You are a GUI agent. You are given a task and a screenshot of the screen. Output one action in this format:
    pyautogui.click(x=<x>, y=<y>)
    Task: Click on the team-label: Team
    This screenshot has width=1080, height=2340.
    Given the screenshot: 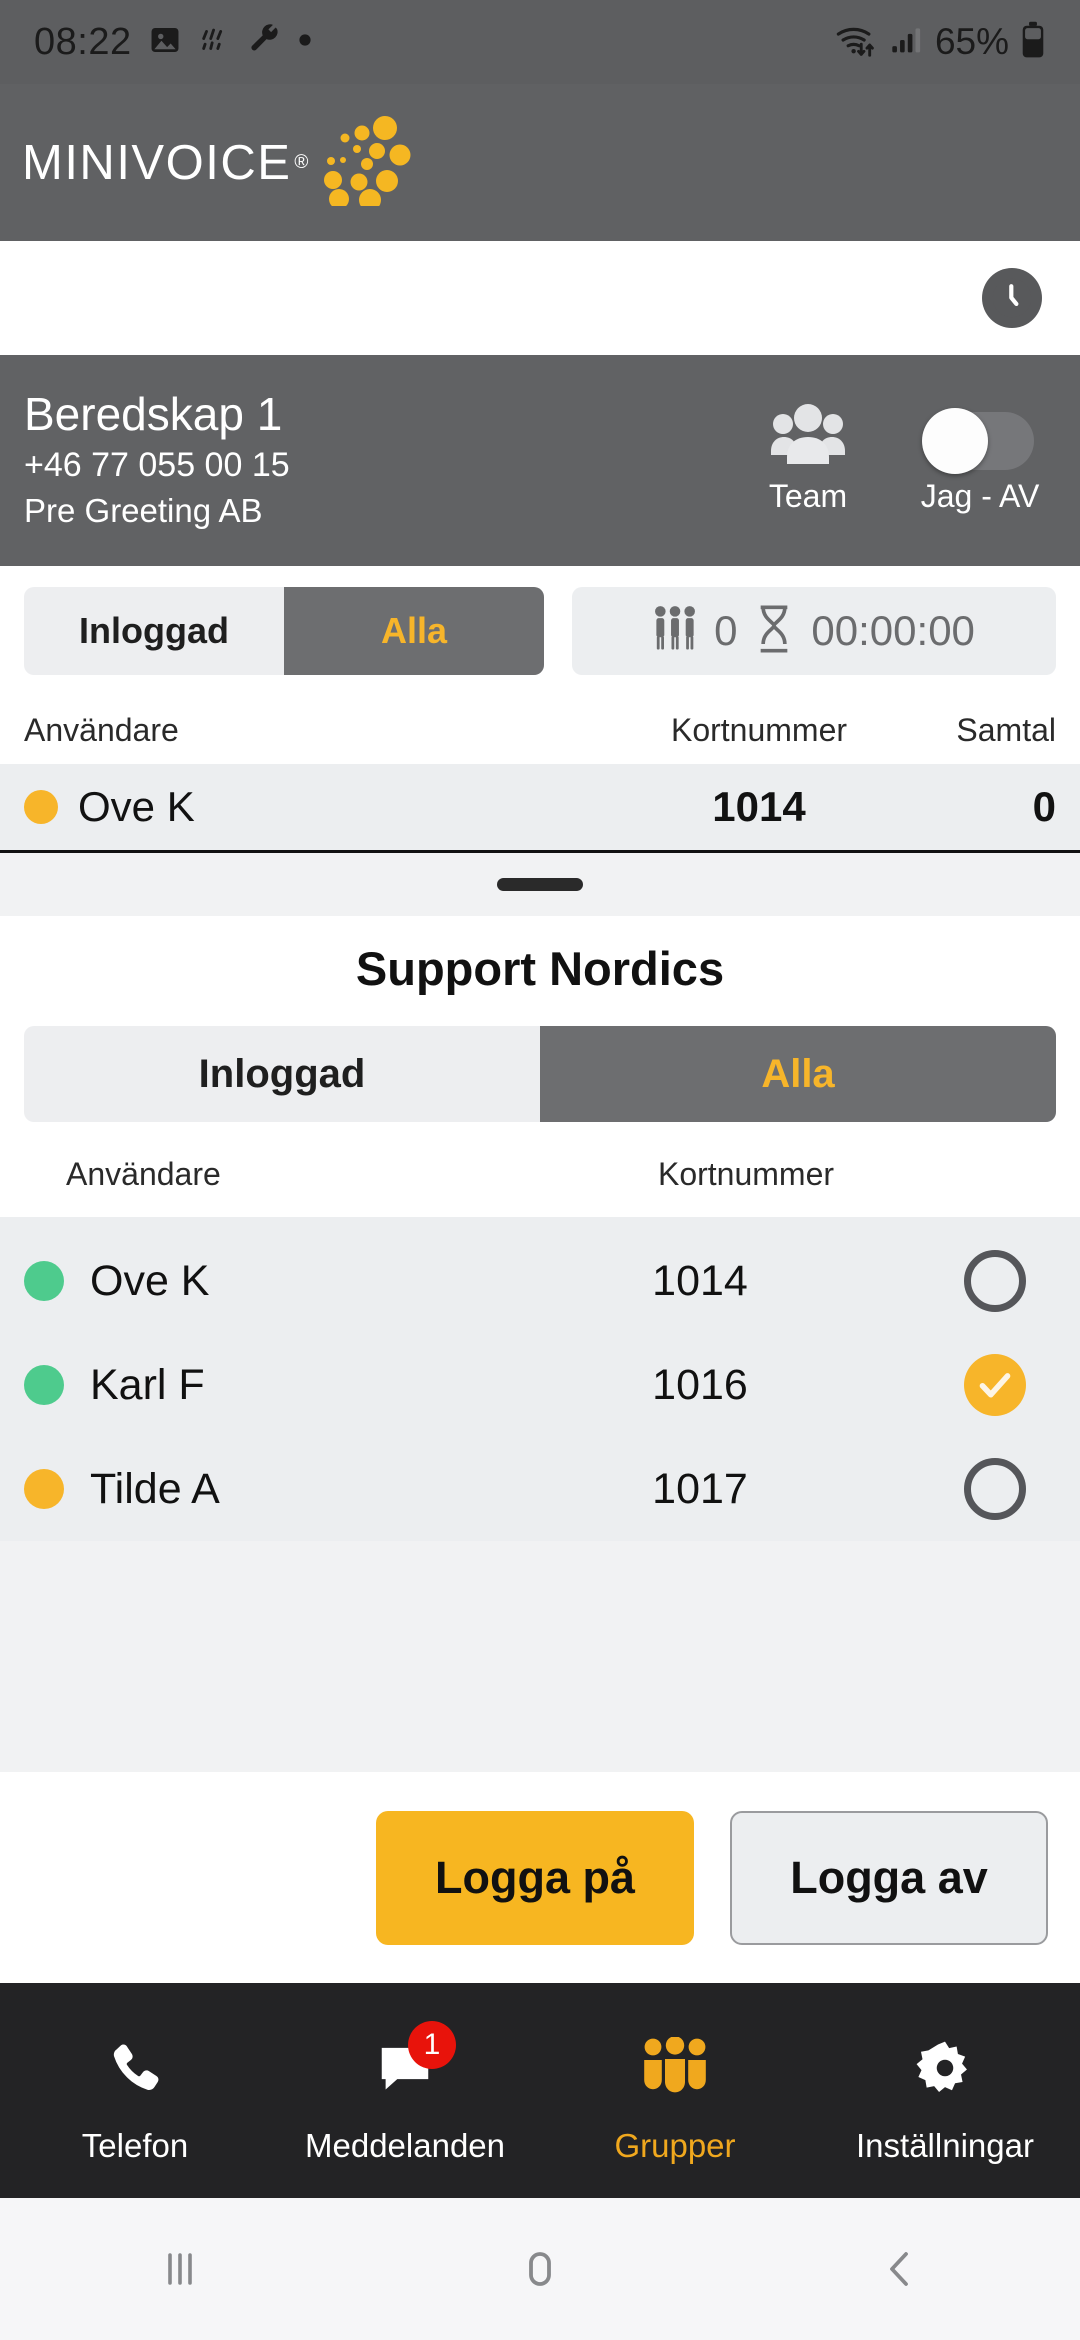 What is the action you would take?
    pyautogui.click(x=808, y=495)
    